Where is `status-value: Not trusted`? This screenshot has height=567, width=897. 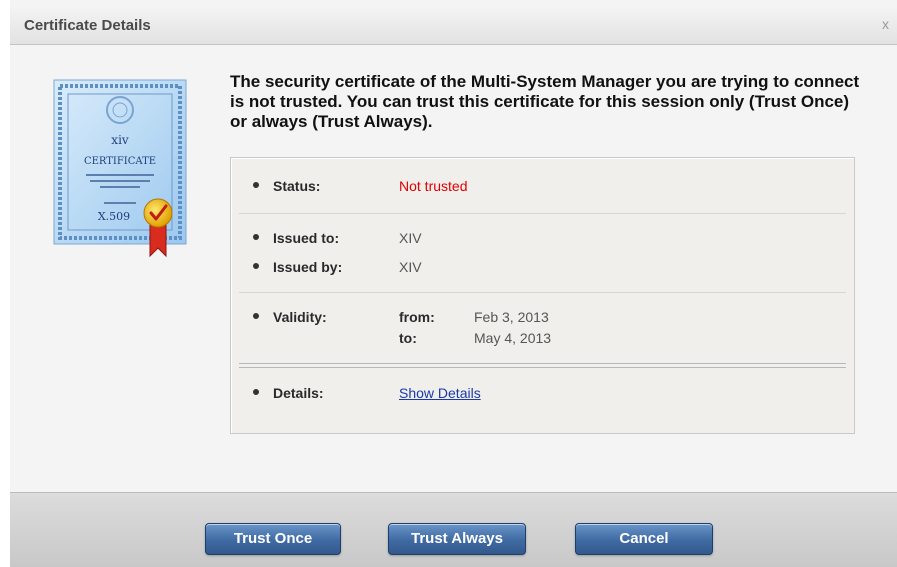
status-value: Not trusted is located at coordinates (433, 186).